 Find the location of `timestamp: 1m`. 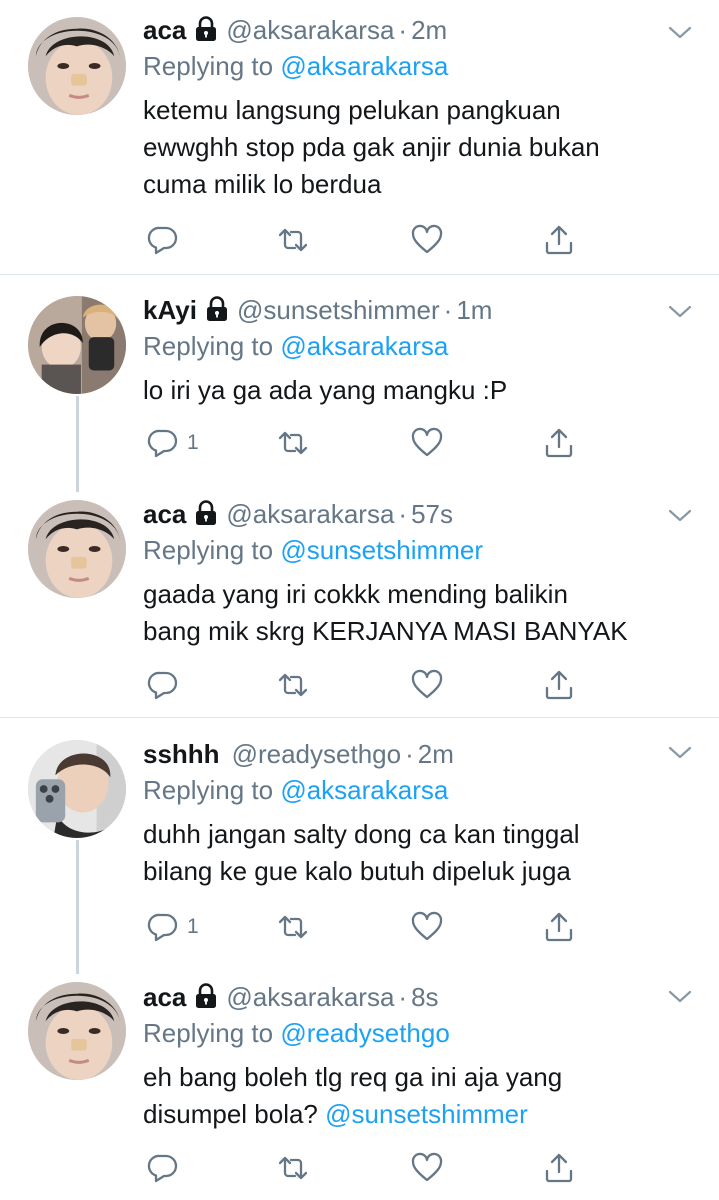

timestamp: 1m is located at coordinates (474, 310).